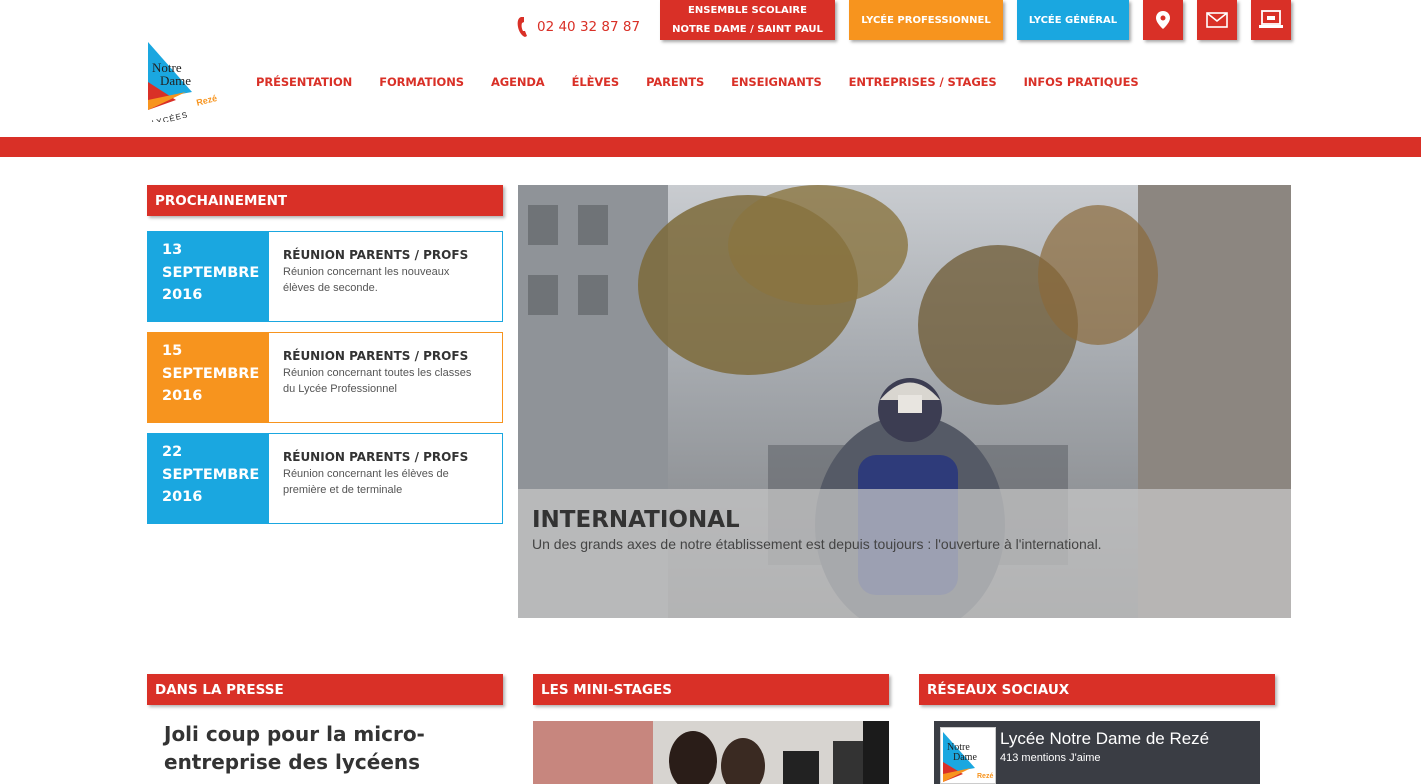  Describe the element at coordinates (926, 20) in the screenshot. I see `lycee-professionnel-button: LYCÉE PROFESSIONNEL` at that location.